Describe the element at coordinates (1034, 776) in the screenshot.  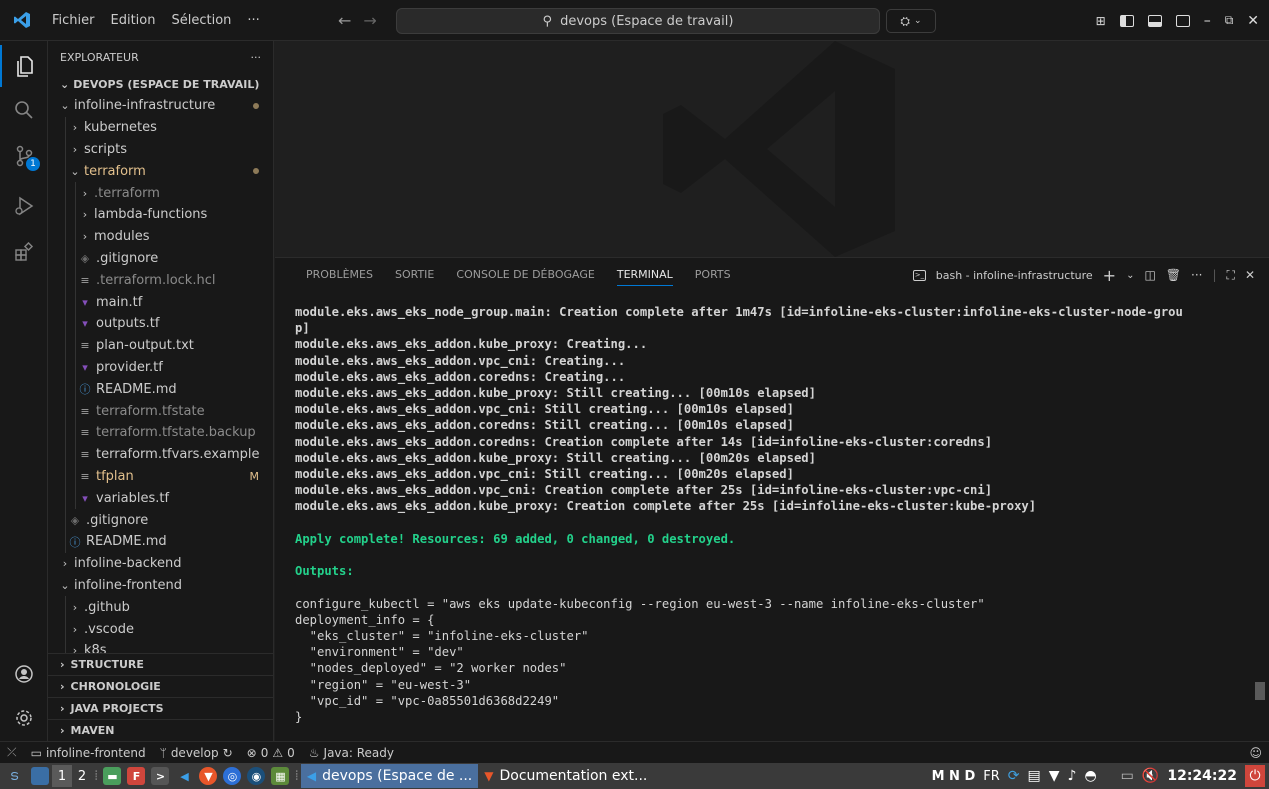
I see `clipboard-icon: ▤` at that location.